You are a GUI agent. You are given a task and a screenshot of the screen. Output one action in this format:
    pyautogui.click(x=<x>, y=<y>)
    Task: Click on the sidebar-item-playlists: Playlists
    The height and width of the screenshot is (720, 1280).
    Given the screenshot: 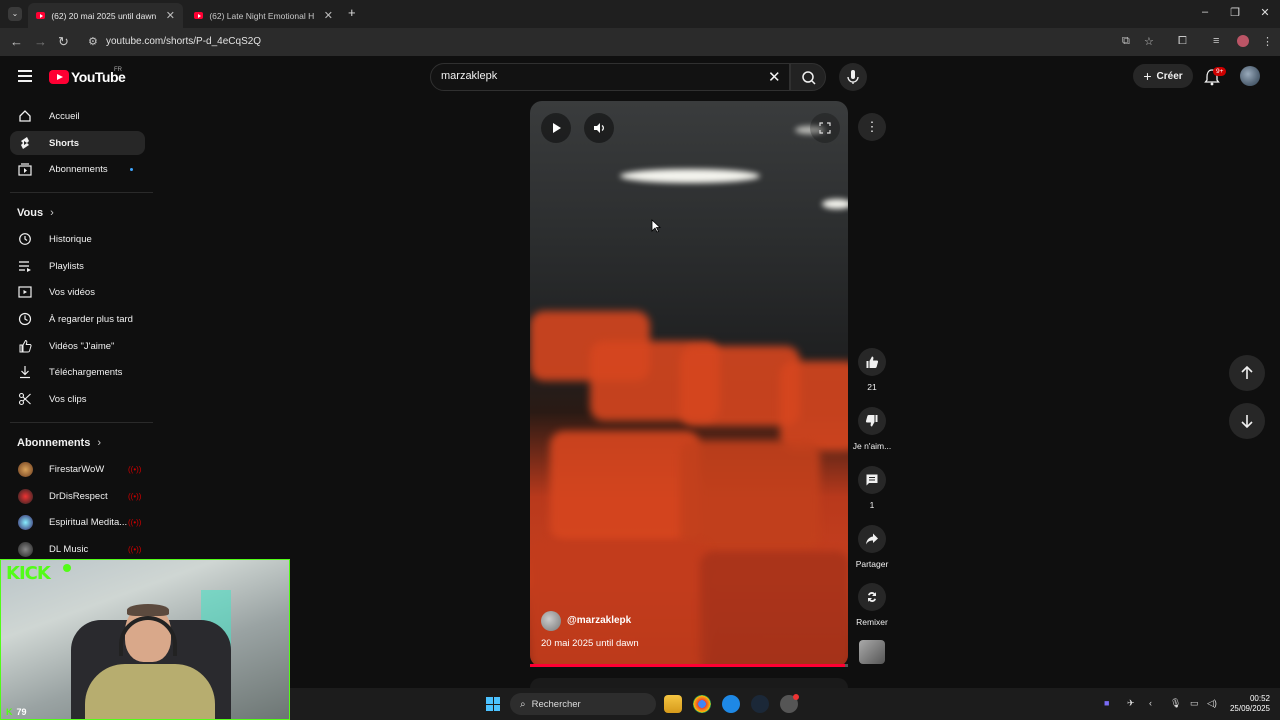 What is the action you would take?
    pyautogui.click(x=77, y=266)
    